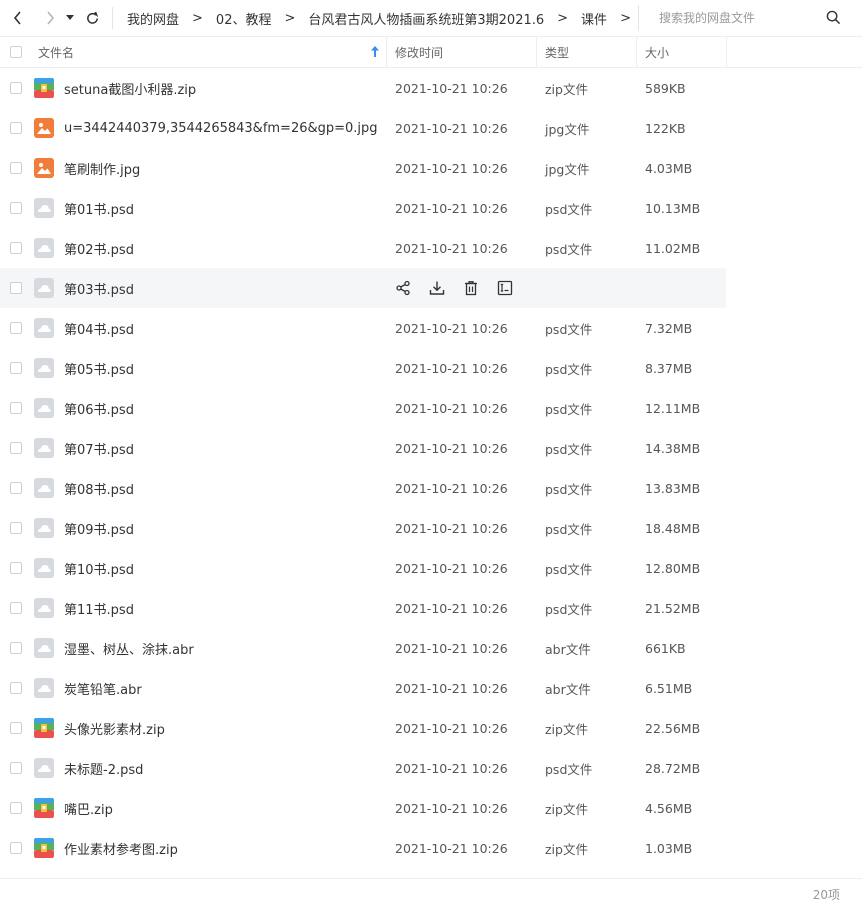 This screenshot has width=862, height=910. What do you see at coordinates (121, 848) in the screenshot?
I see `file-name: 作业素材参考图.zip` at bounding box center [121, 848].